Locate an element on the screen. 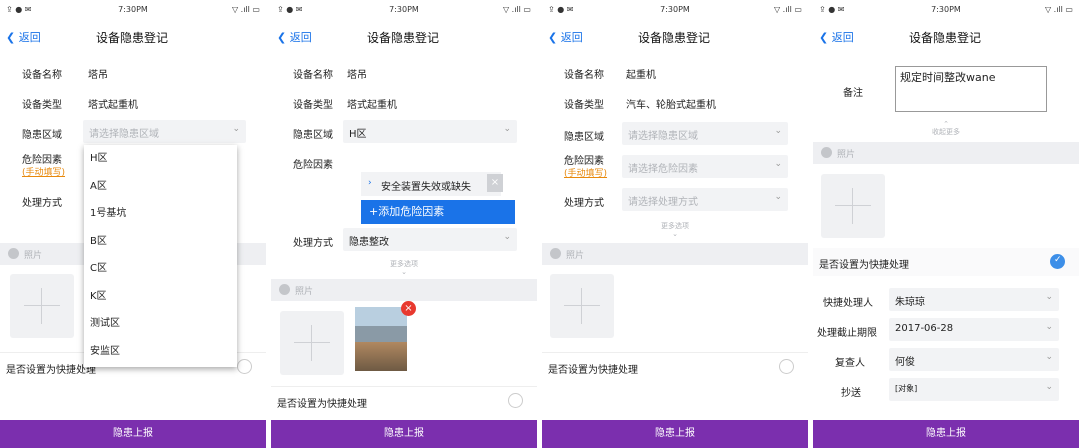 This screenshot has width=1080, height=448. row-reviewer: 复查人 何俊 ⌄ is located at coordinates (946, 361).